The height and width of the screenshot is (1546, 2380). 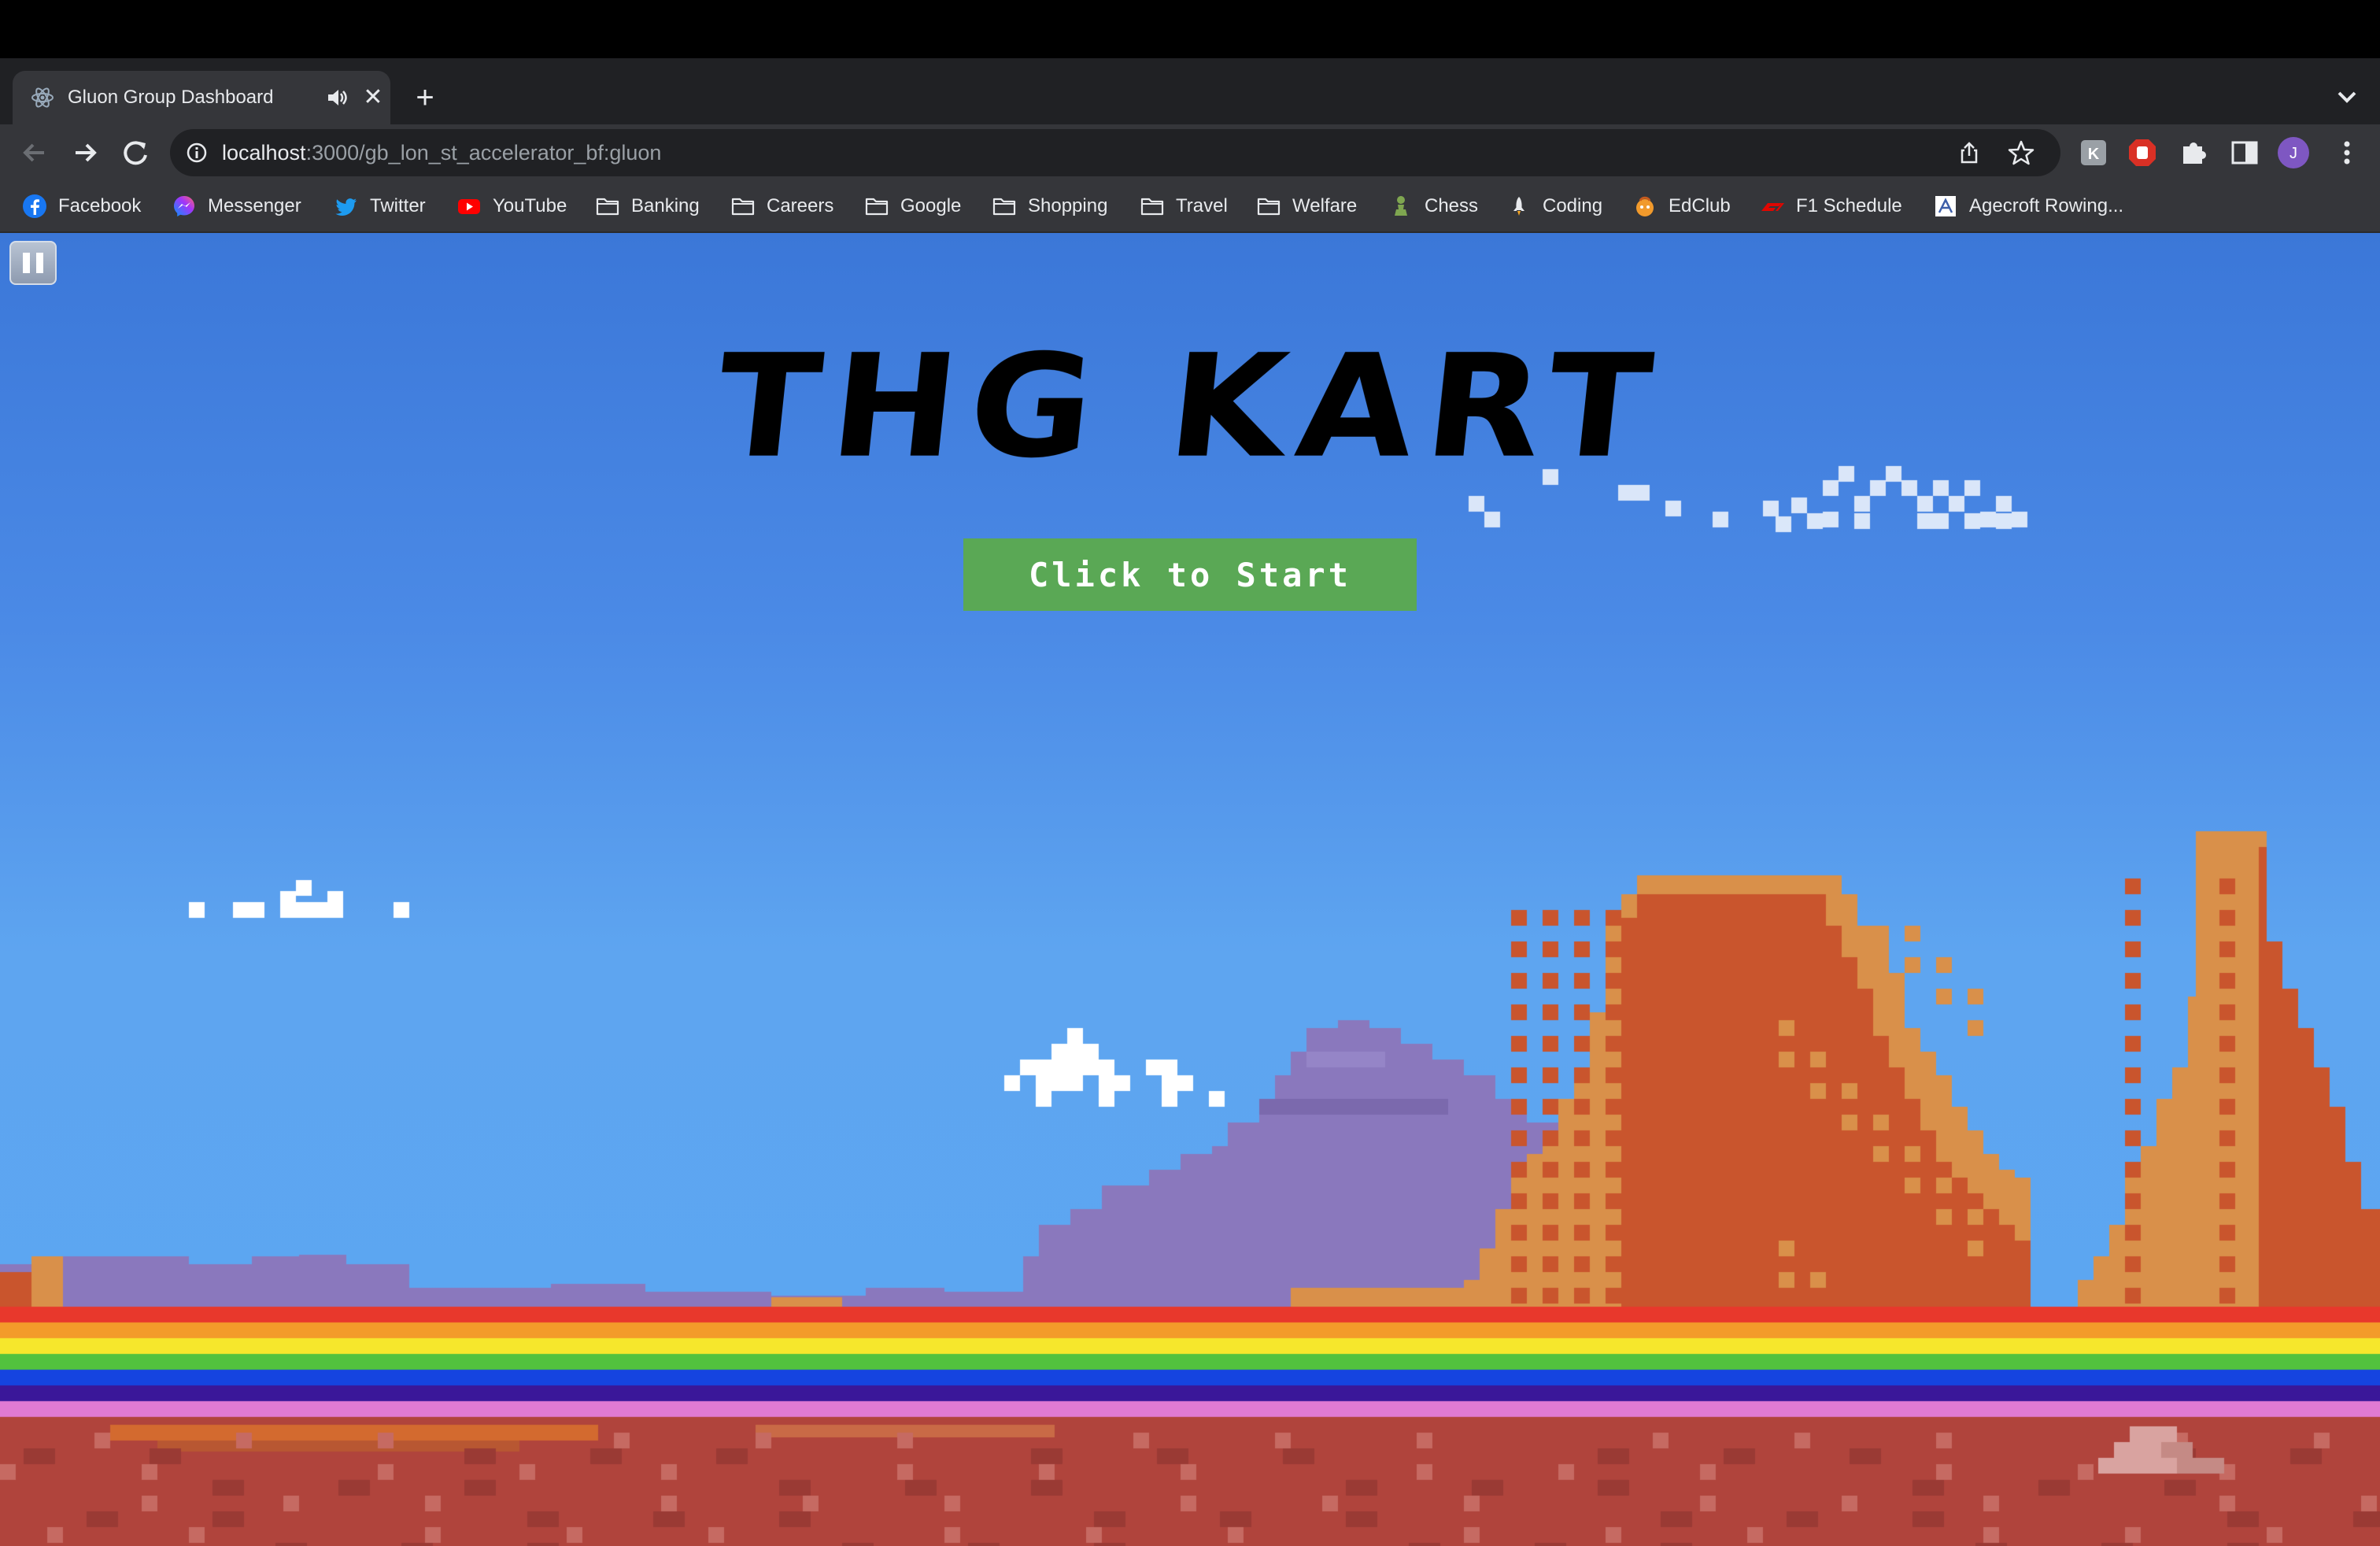 I want to click on os-menu-bar, so click(x=1190, y=29).